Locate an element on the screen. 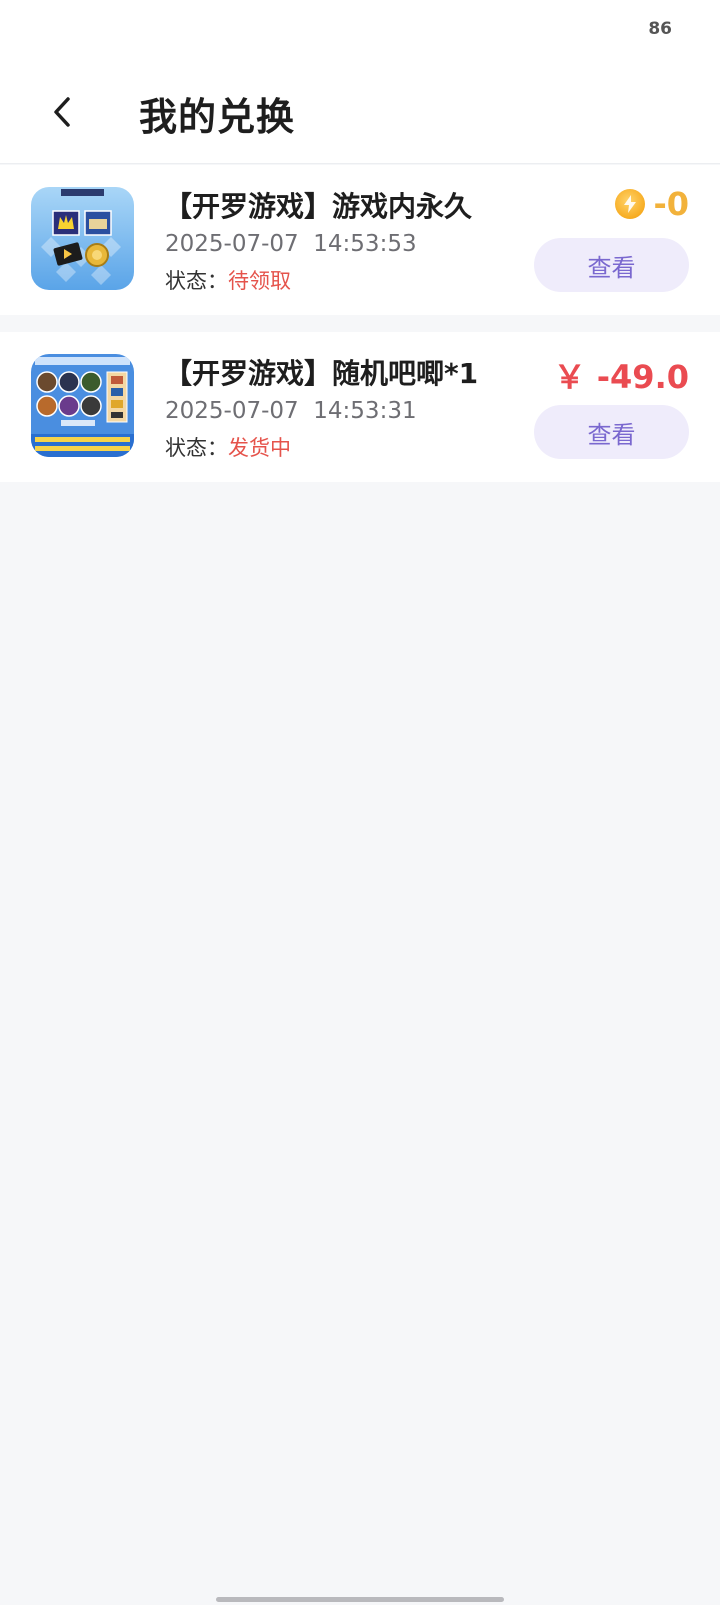 This screenshot has width=720, height=1605. price-value: ￥ -49.0 is located at coordinates (621, 377).